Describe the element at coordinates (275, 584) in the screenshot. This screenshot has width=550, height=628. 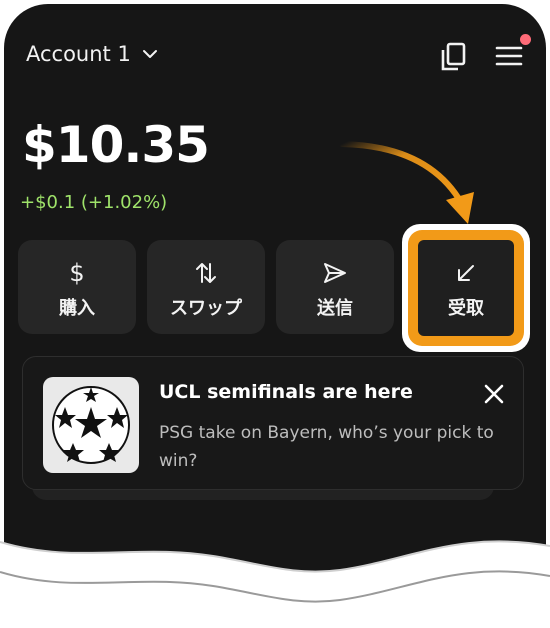
I see `torn-edge` at that location.